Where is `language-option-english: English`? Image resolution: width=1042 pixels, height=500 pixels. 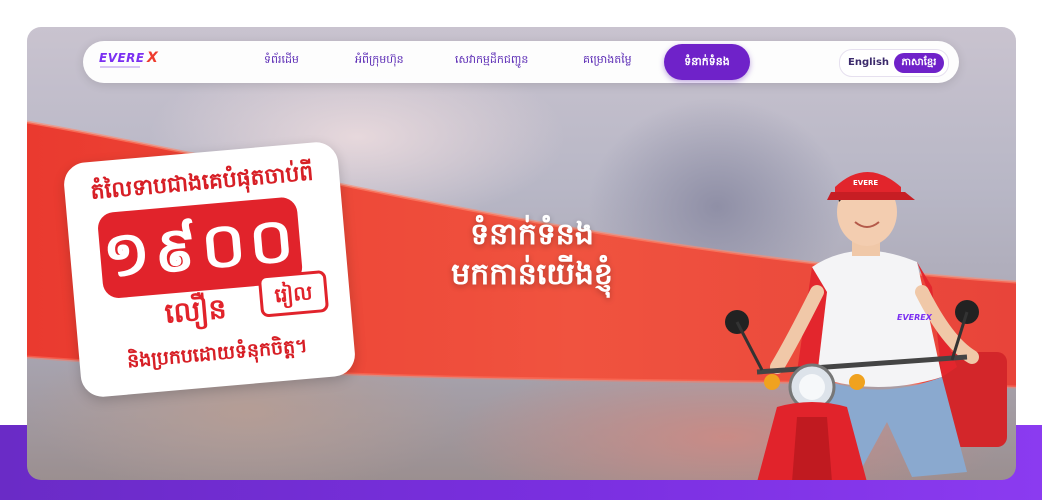
language-option-english: English is located at coordinates (868, 63).